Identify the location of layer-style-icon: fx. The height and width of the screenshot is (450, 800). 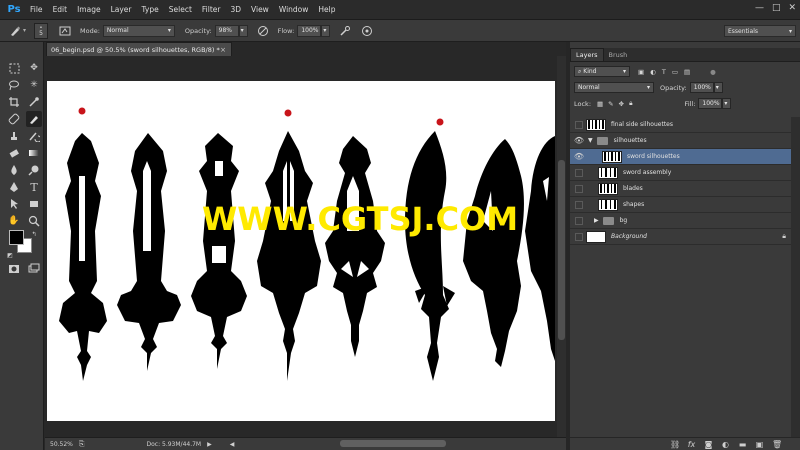
(691, 444).